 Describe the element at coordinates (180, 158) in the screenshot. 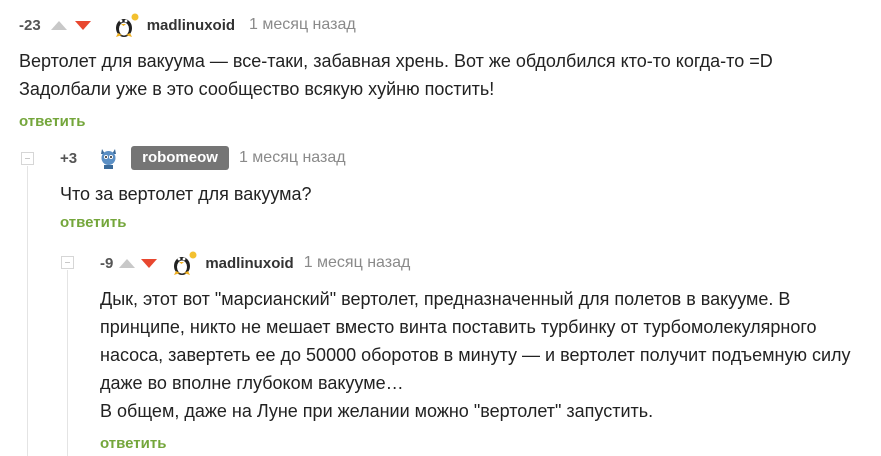

I see `comment-author: robomeow` at that location.